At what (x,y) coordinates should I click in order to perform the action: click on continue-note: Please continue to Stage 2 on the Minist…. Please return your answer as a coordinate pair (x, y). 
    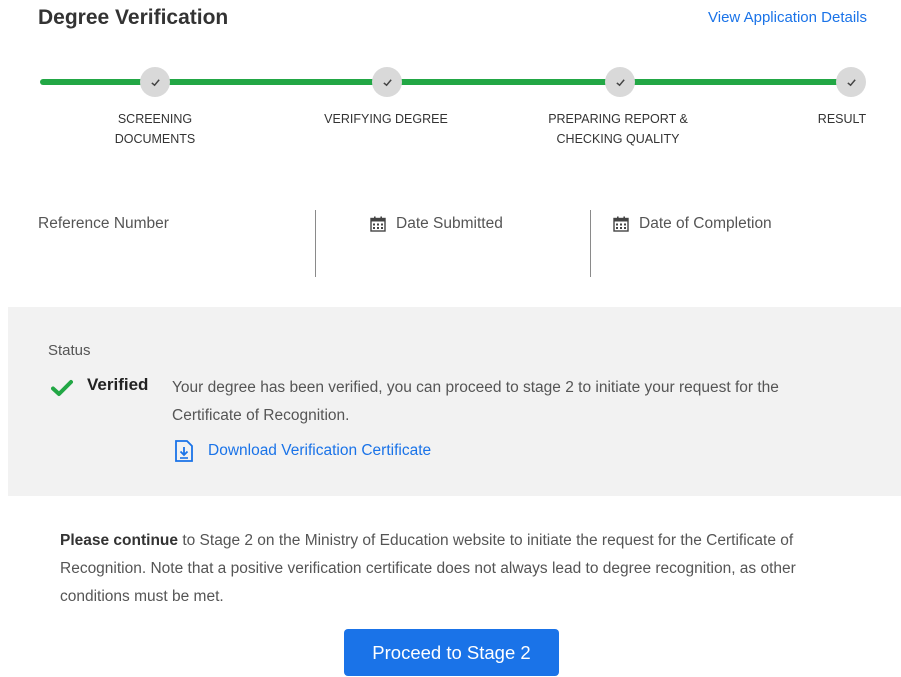
    Looking at the image, I should click on (455, 569).